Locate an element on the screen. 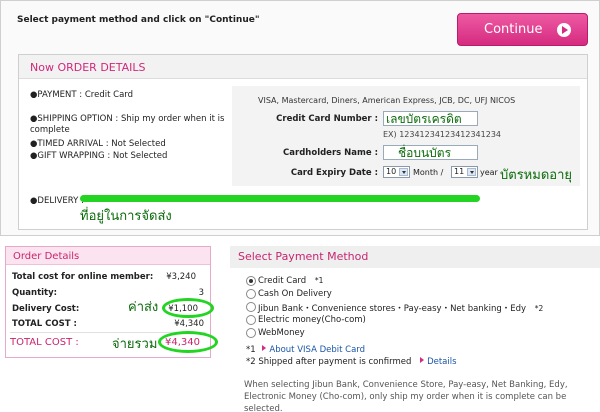 This screenshot has width=600, height=412. row-label: TOTAL COST : is located at coordinates (44, 324).